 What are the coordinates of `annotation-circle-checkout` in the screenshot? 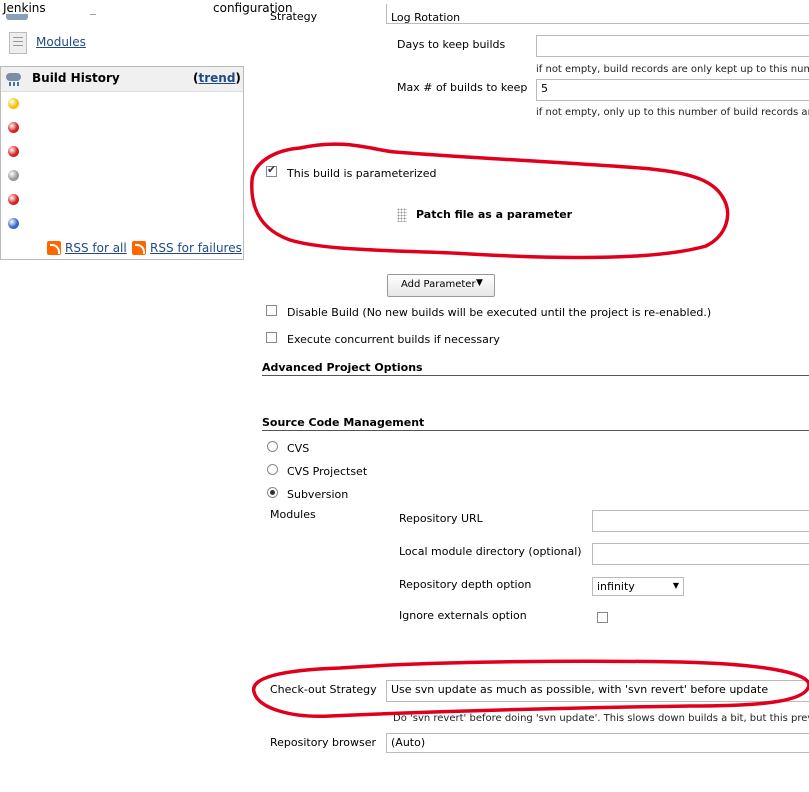 It's located at (530, 688).